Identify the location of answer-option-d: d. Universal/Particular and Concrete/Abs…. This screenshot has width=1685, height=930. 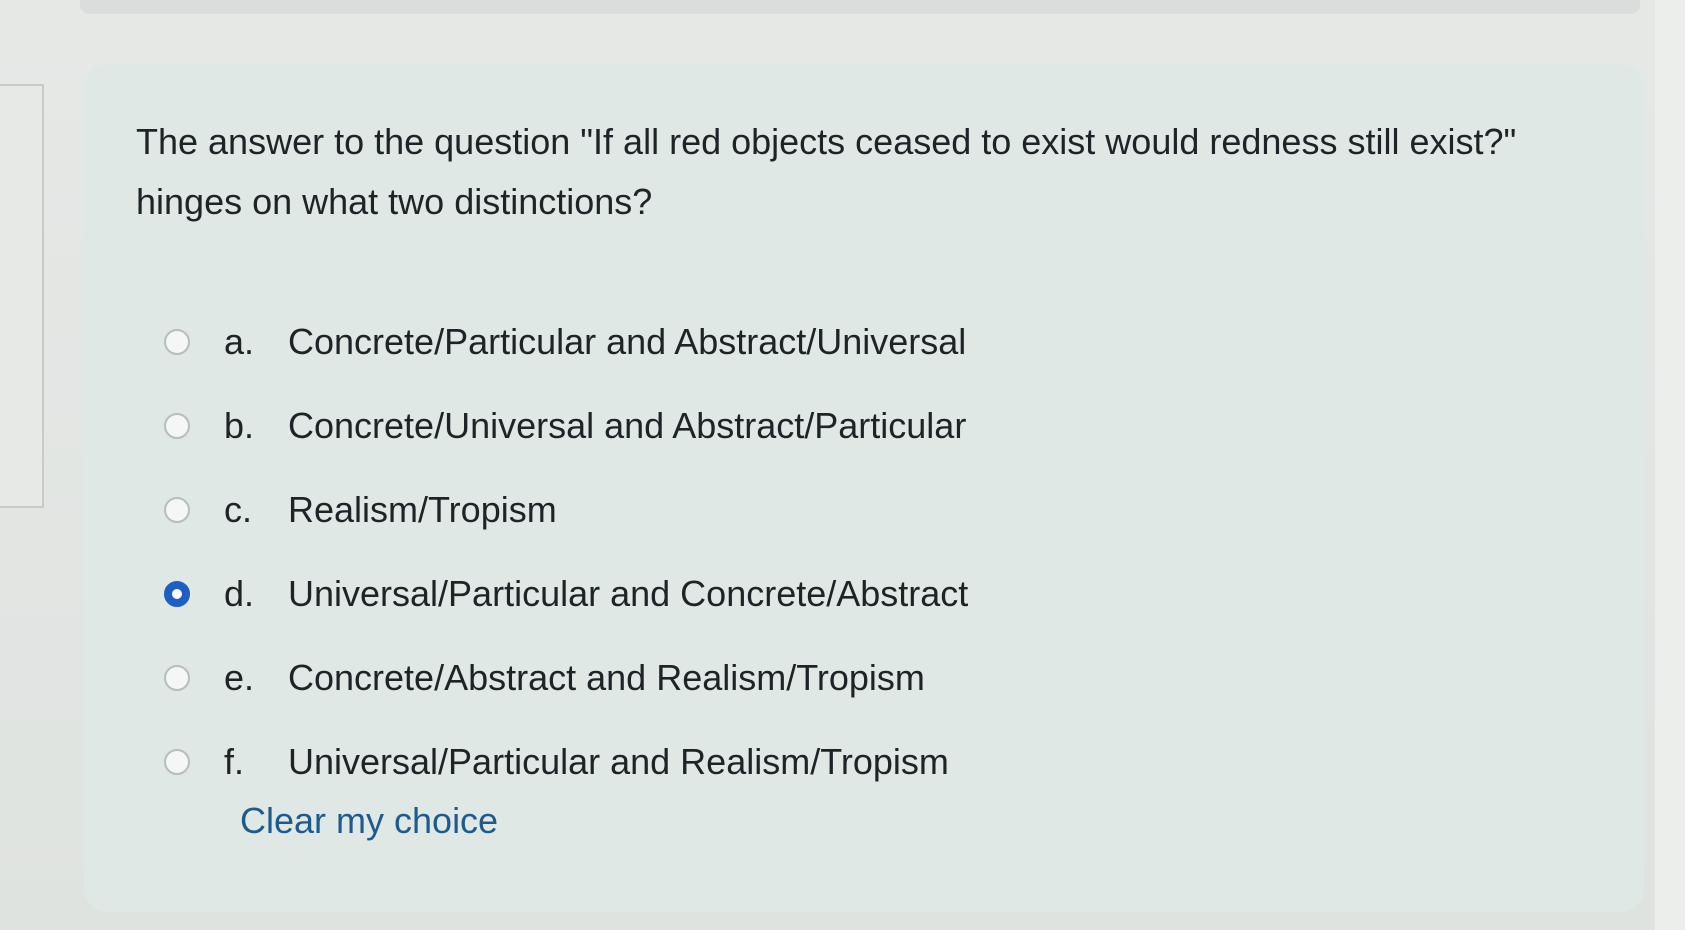
(714, 594).